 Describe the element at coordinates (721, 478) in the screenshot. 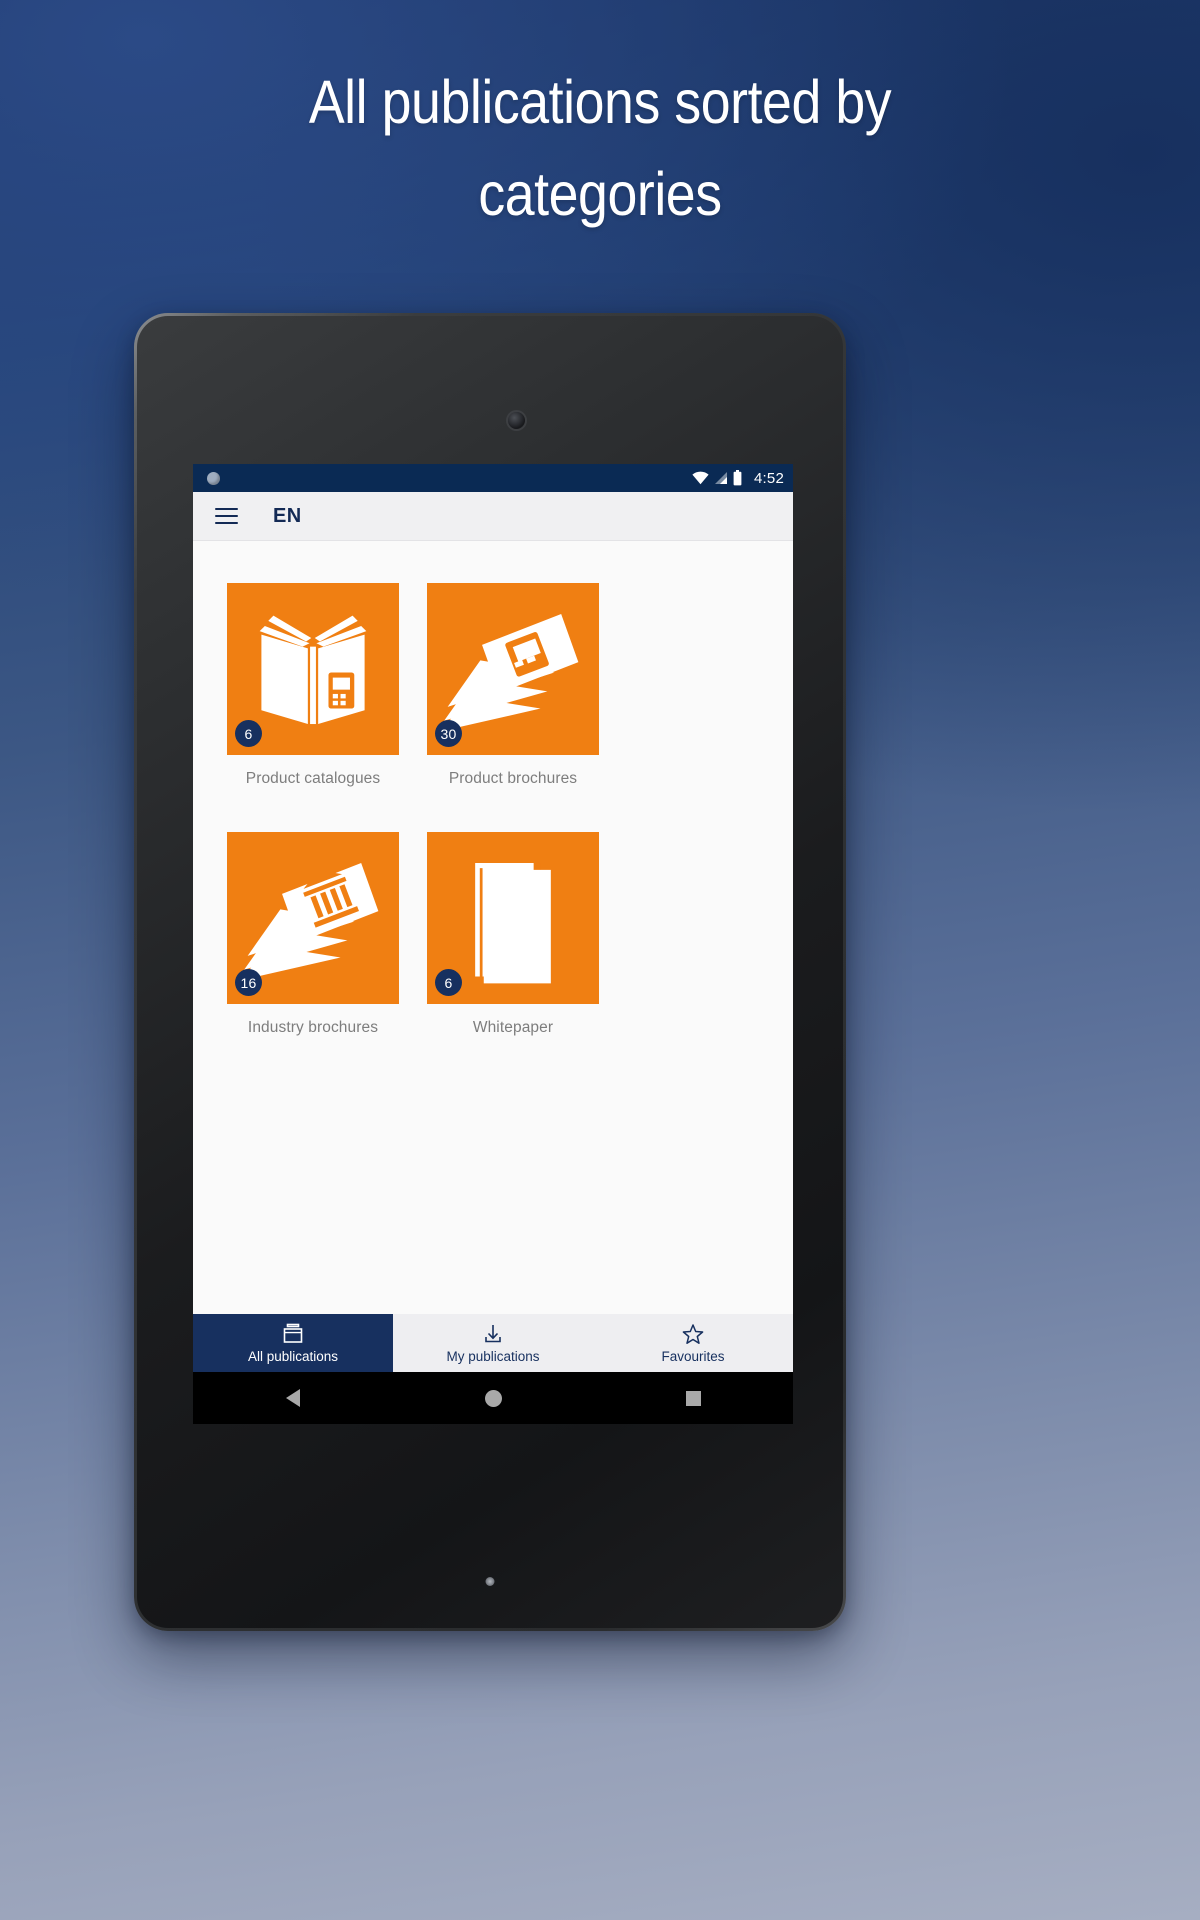

I see `cellular-signal-icon` at that location.